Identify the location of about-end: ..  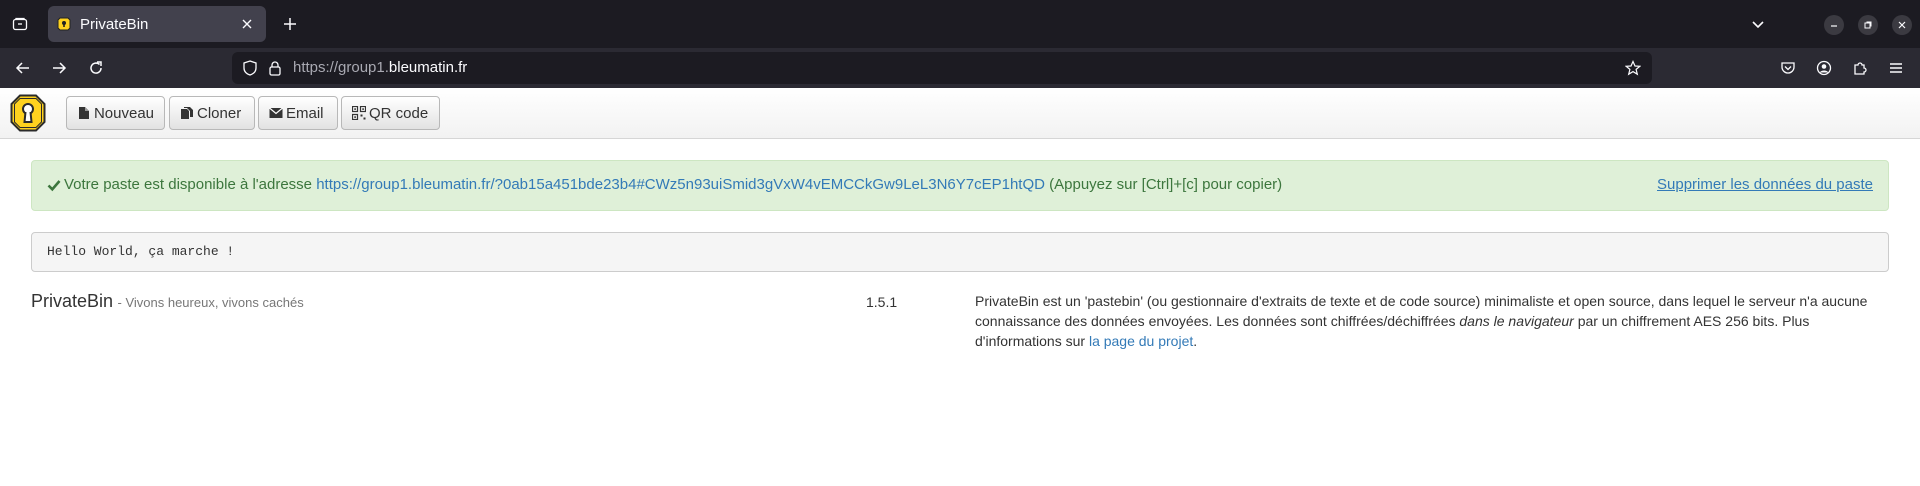
(1195, 341).